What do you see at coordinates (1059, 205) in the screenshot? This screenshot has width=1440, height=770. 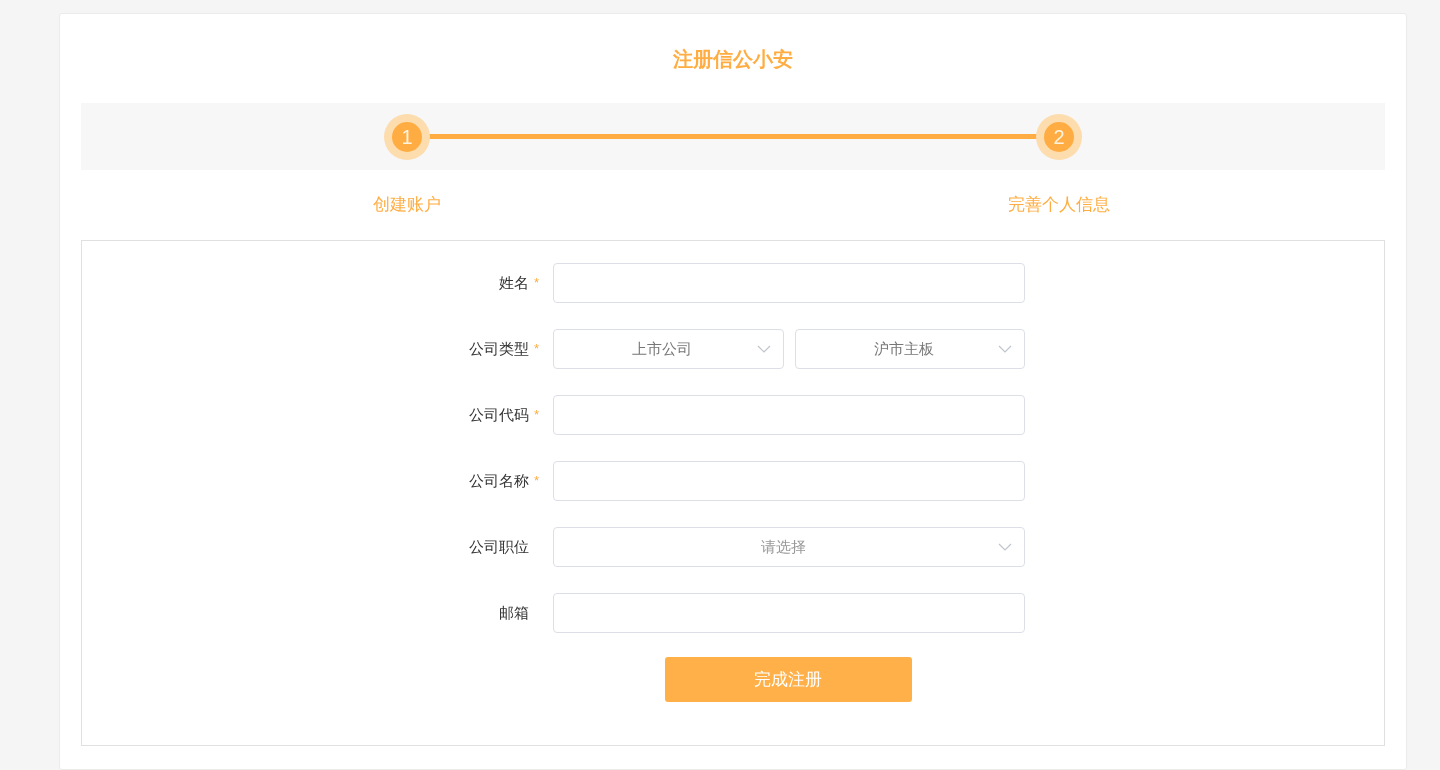 I see `step-label: 完善个人信息` at bounding box center [1059, 205].